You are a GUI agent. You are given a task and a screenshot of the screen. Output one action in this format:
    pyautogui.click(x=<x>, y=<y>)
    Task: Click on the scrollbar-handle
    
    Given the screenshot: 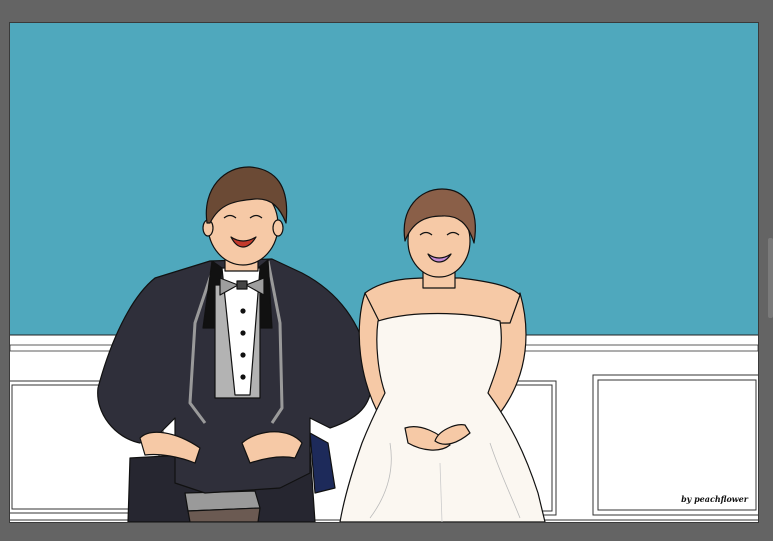 What is the action you would take?
    pyautogui.click(x=770, y=278)
    